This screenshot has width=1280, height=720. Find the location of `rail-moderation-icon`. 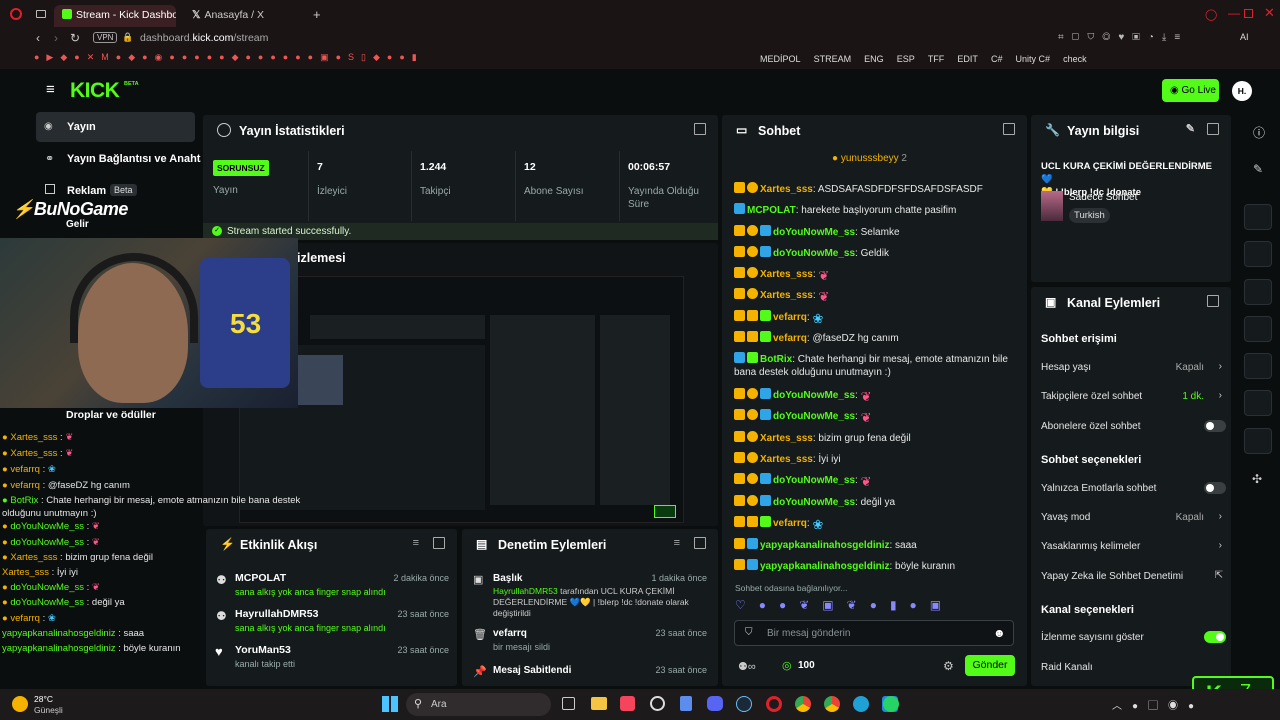

rail-moderation-icon is located at coordinates (1258, 292).